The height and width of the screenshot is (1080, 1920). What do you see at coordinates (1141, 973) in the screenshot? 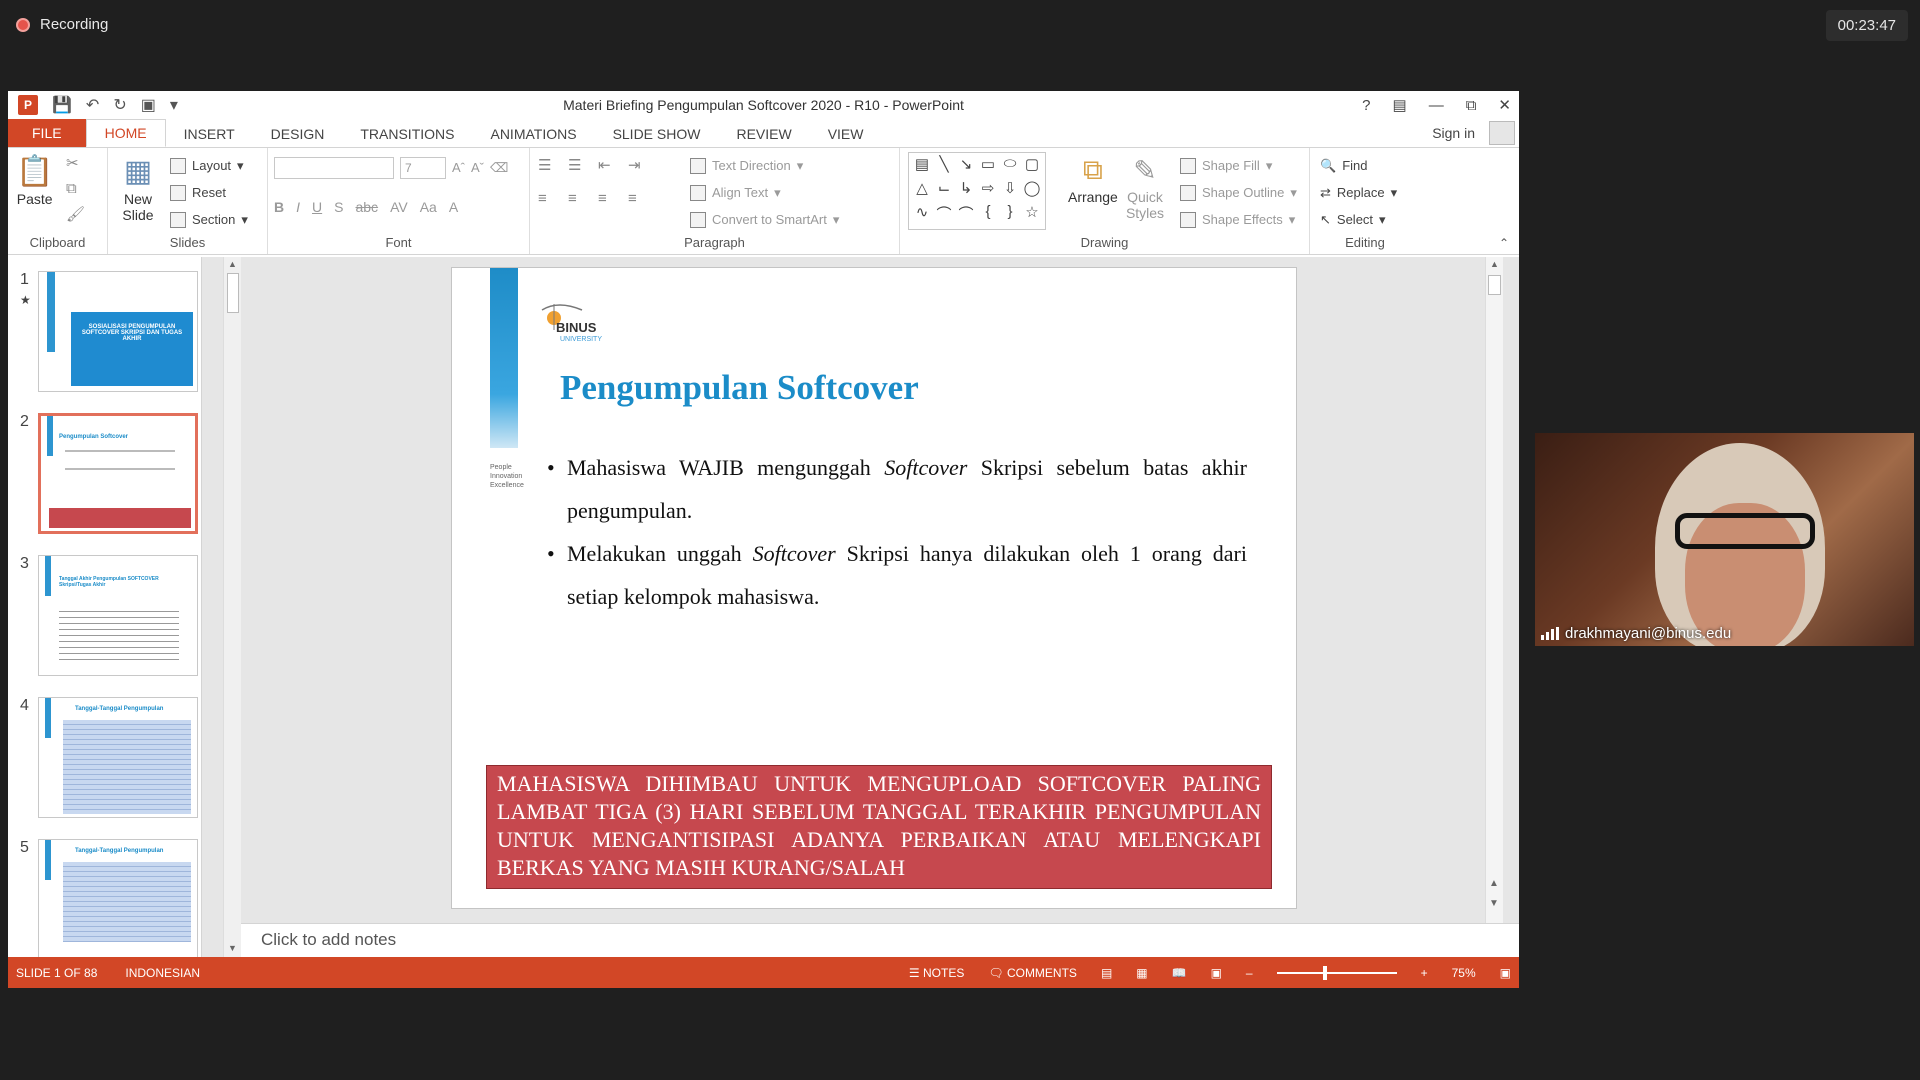
I see `slide-sorter-icon: ▦` at bounding box center [1141, 973].